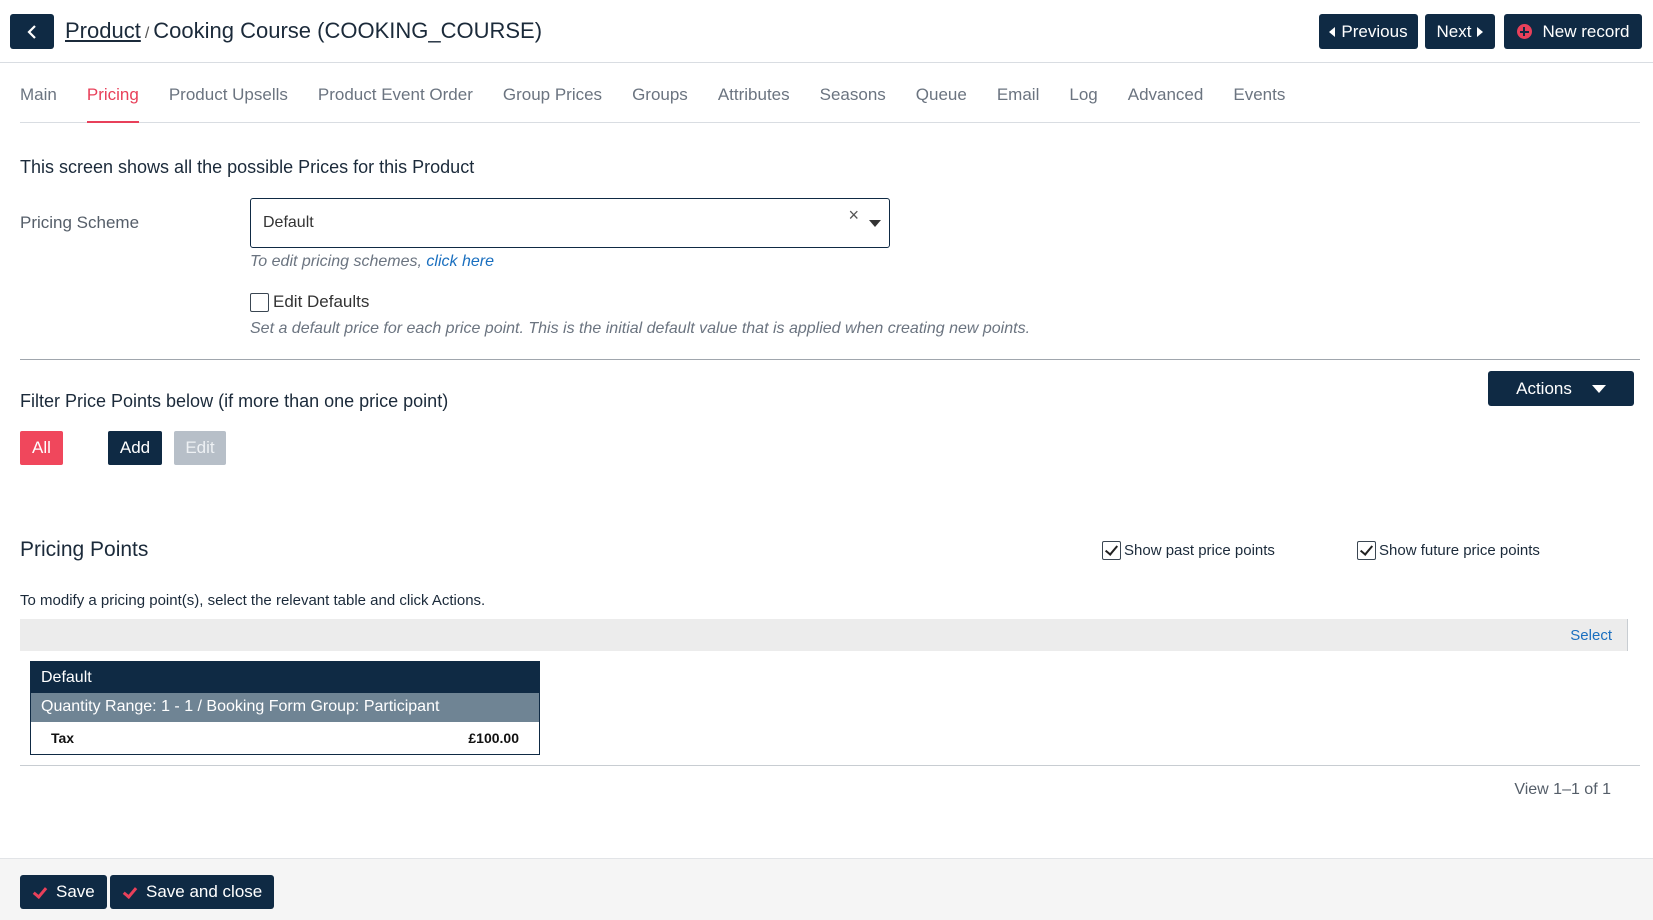 The width and height of the screenshot is (1653, 920). Describe the element at coordinates (1459, 550) in the screenshot. I see `show-future-label: Show future price points` at that location.